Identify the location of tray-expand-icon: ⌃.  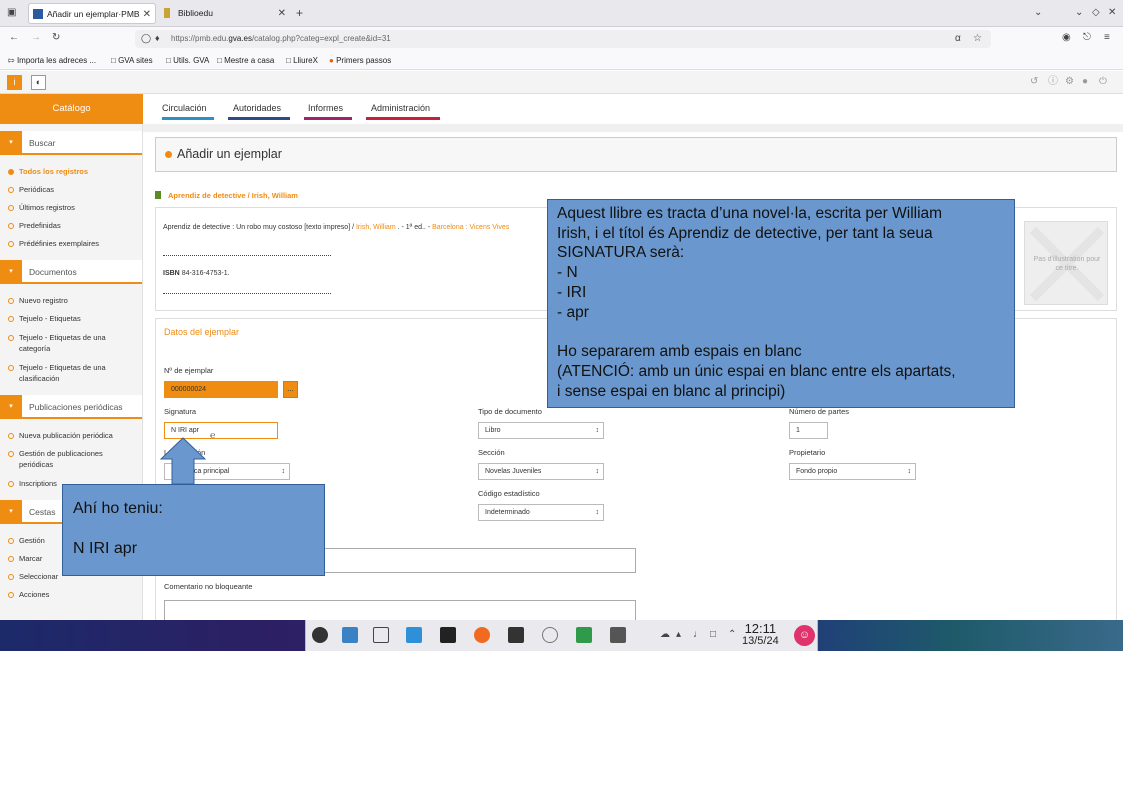
(732, 635).